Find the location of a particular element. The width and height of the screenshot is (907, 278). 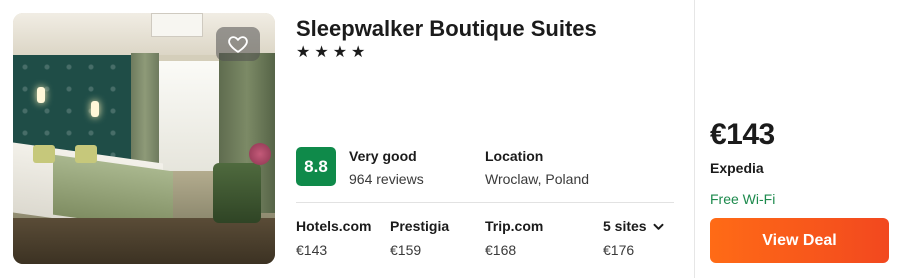

heart-icon is located at coordinates (238, 44).